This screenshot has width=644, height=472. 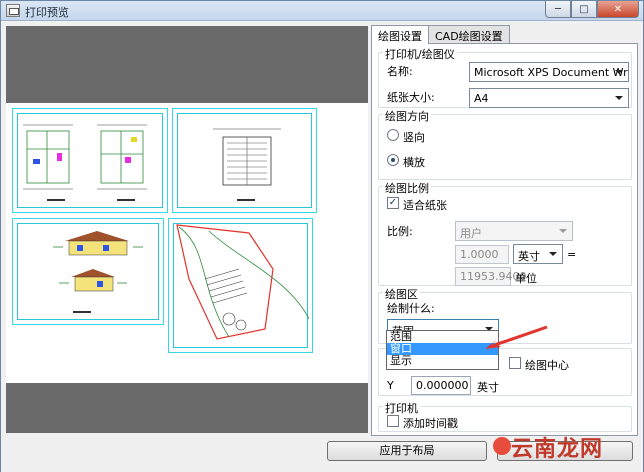 I want to click on scale-unit-select: 英寸, so click(x=538, y=254).